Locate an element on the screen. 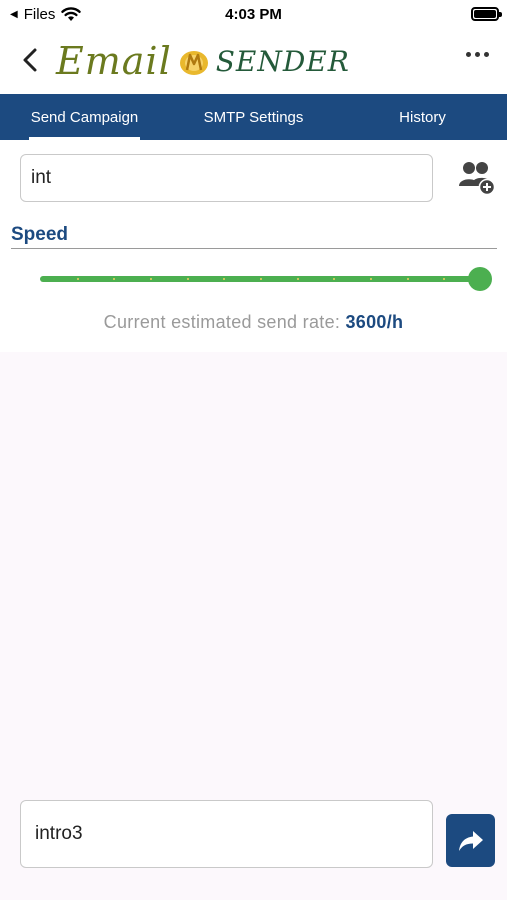 This screenshot has height=900, width=507. coin-logo-icon is located at coordinates (193, 63).